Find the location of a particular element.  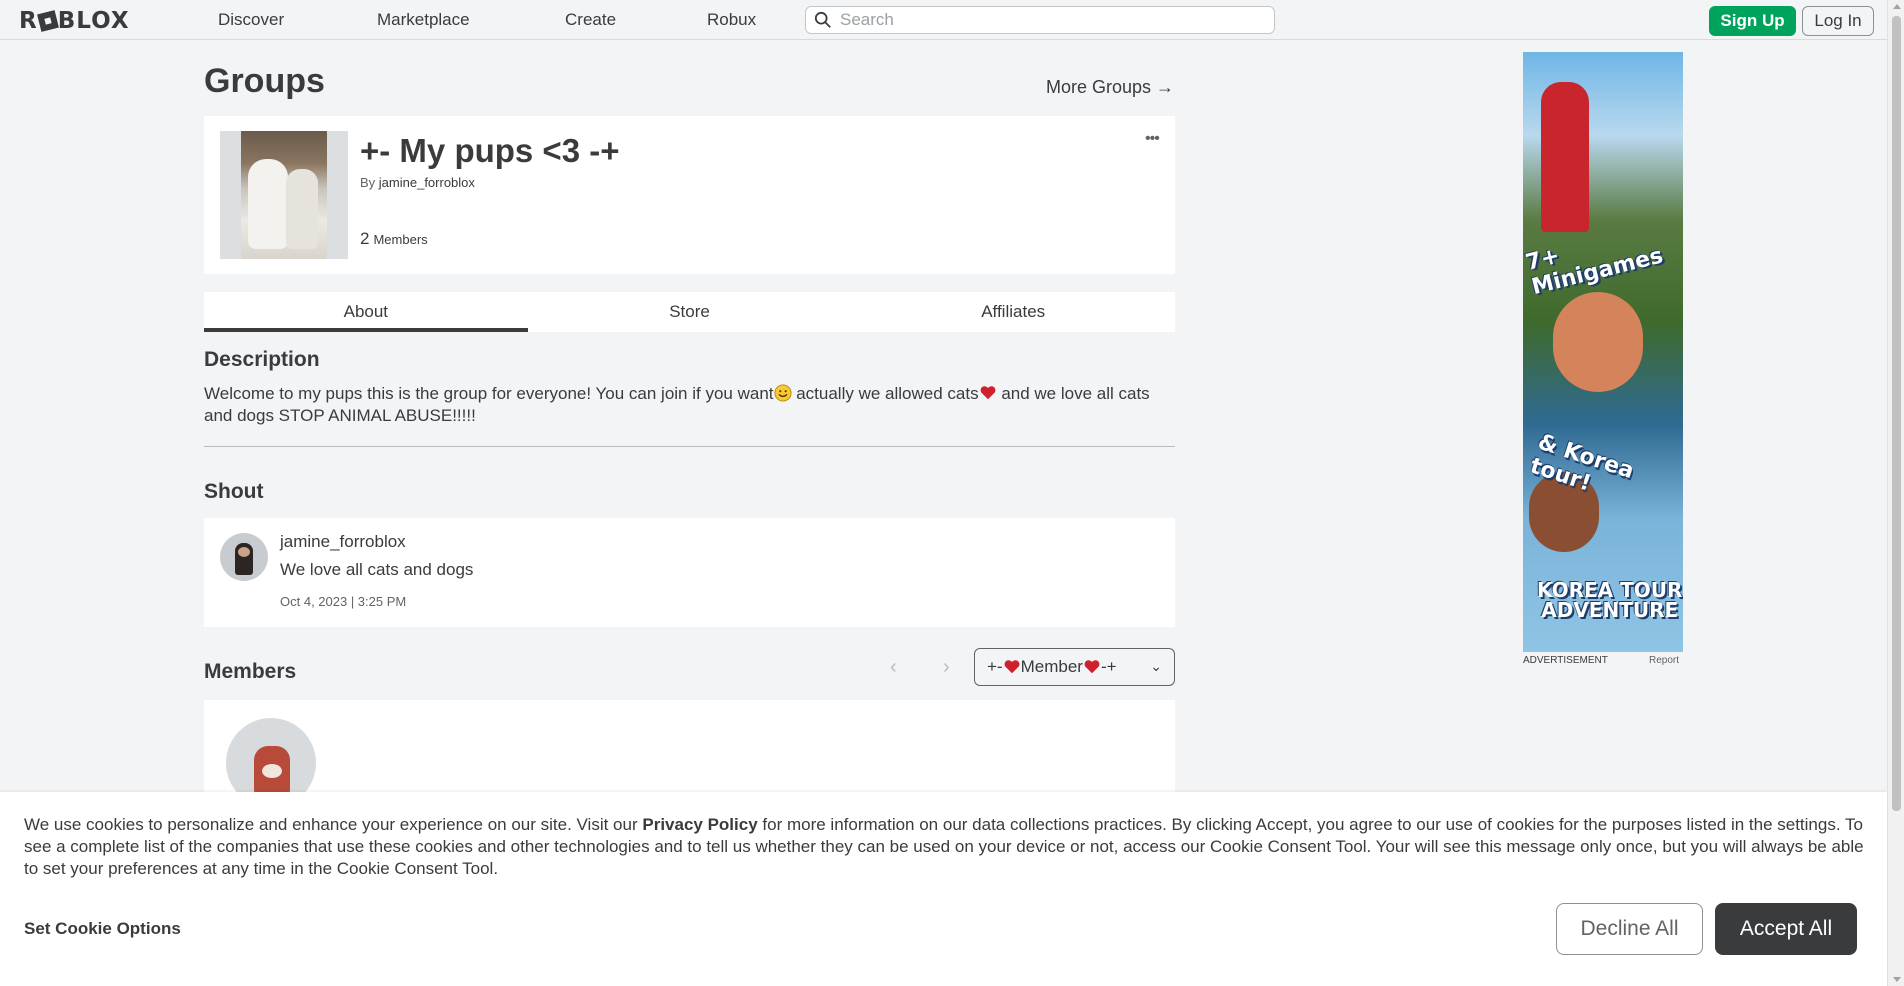

member-count-label: Members is located at coordinates (400, 239).